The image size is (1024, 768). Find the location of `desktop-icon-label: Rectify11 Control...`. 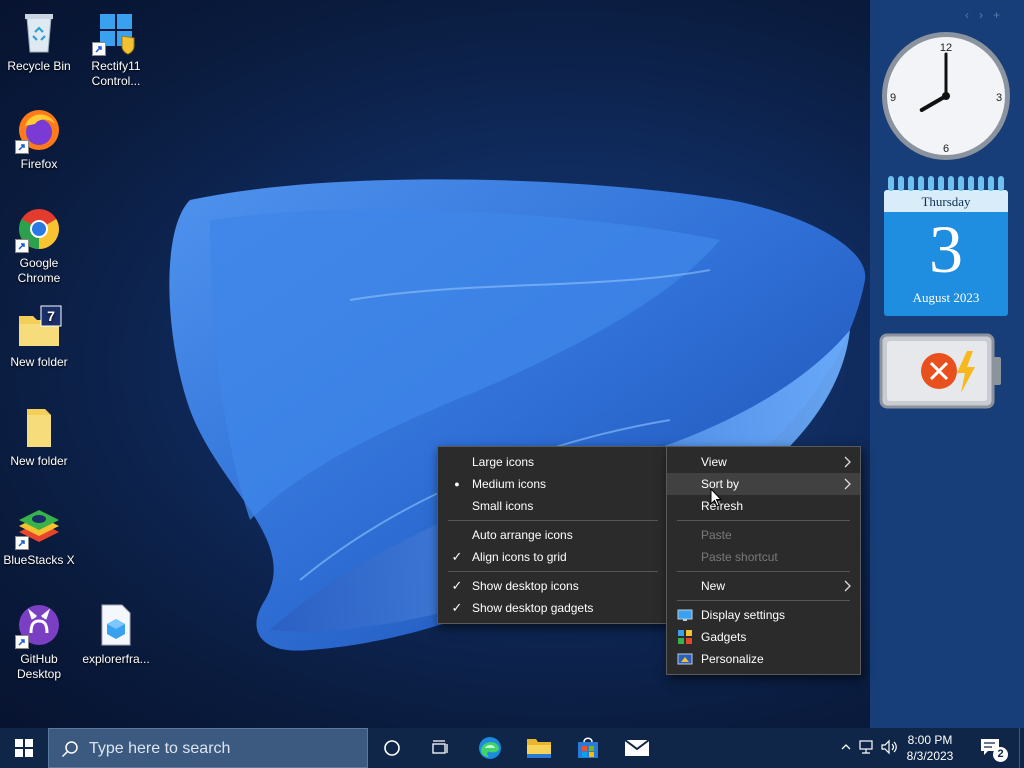

desktop-icon-label: Rectify11 Control... is located at coordinates (116, 73).